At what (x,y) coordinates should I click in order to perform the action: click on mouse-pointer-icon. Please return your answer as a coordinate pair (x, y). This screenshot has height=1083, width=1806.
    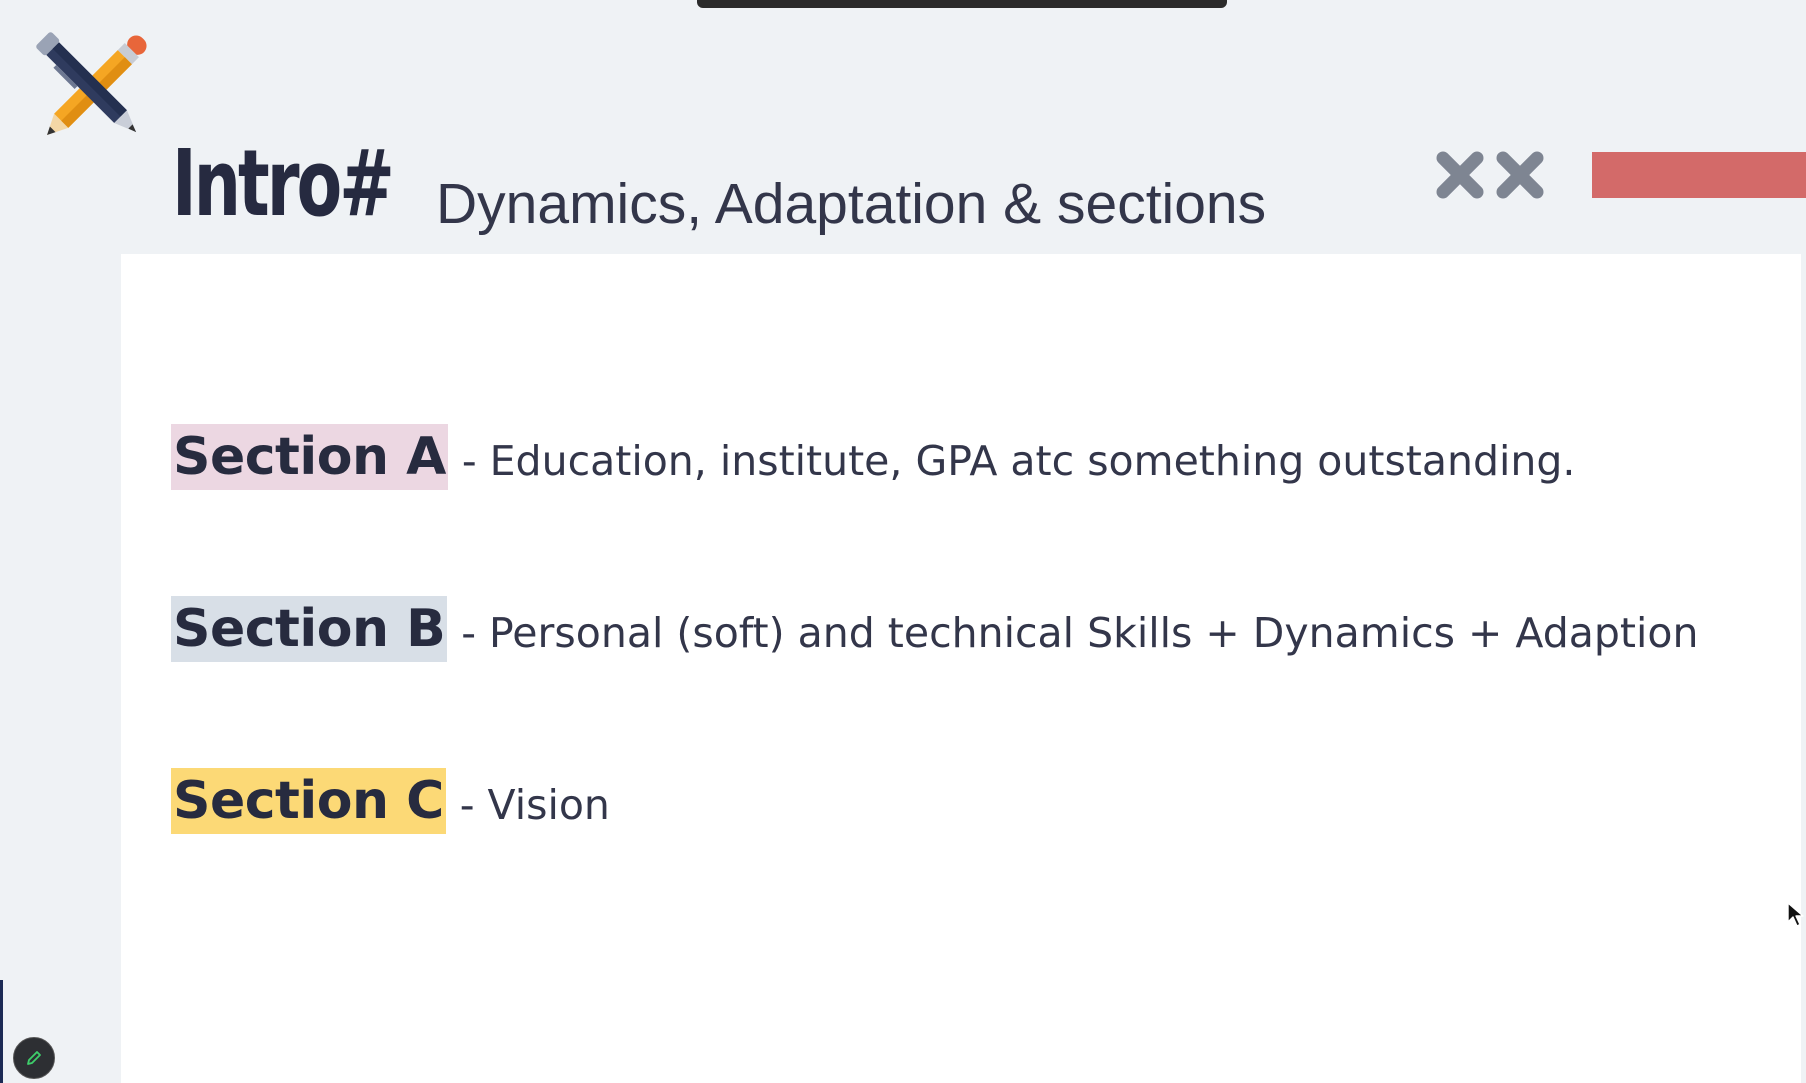
    Looking at the image, I should click on (1795, 914).